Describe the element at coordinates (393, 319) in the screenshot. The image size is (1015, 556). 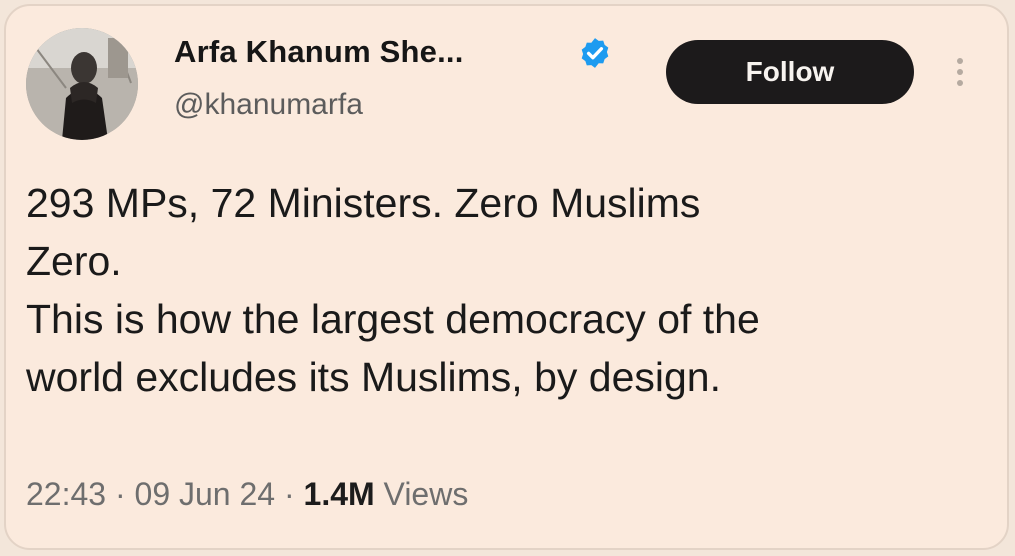
I see `tweet-text-line: This is how the largest democracy of the` at that location.